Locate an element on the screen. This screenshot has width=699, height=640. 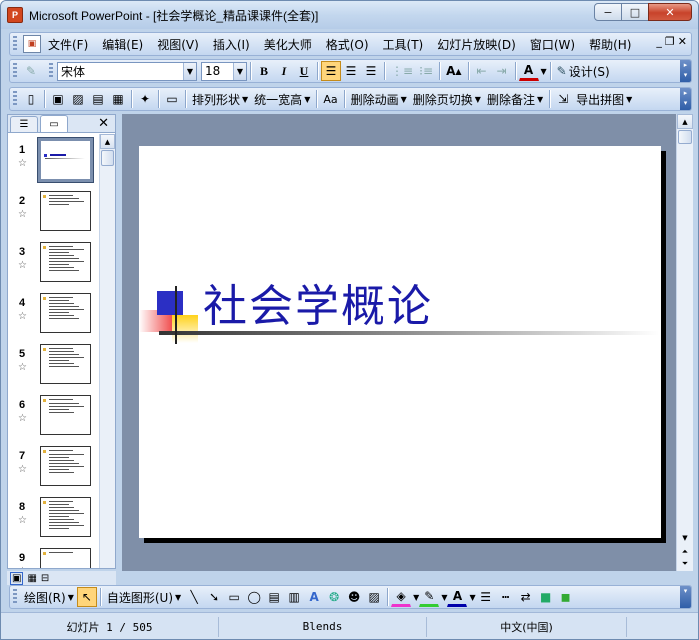
page-icon: ▭ is located at coordinates (172, 99).